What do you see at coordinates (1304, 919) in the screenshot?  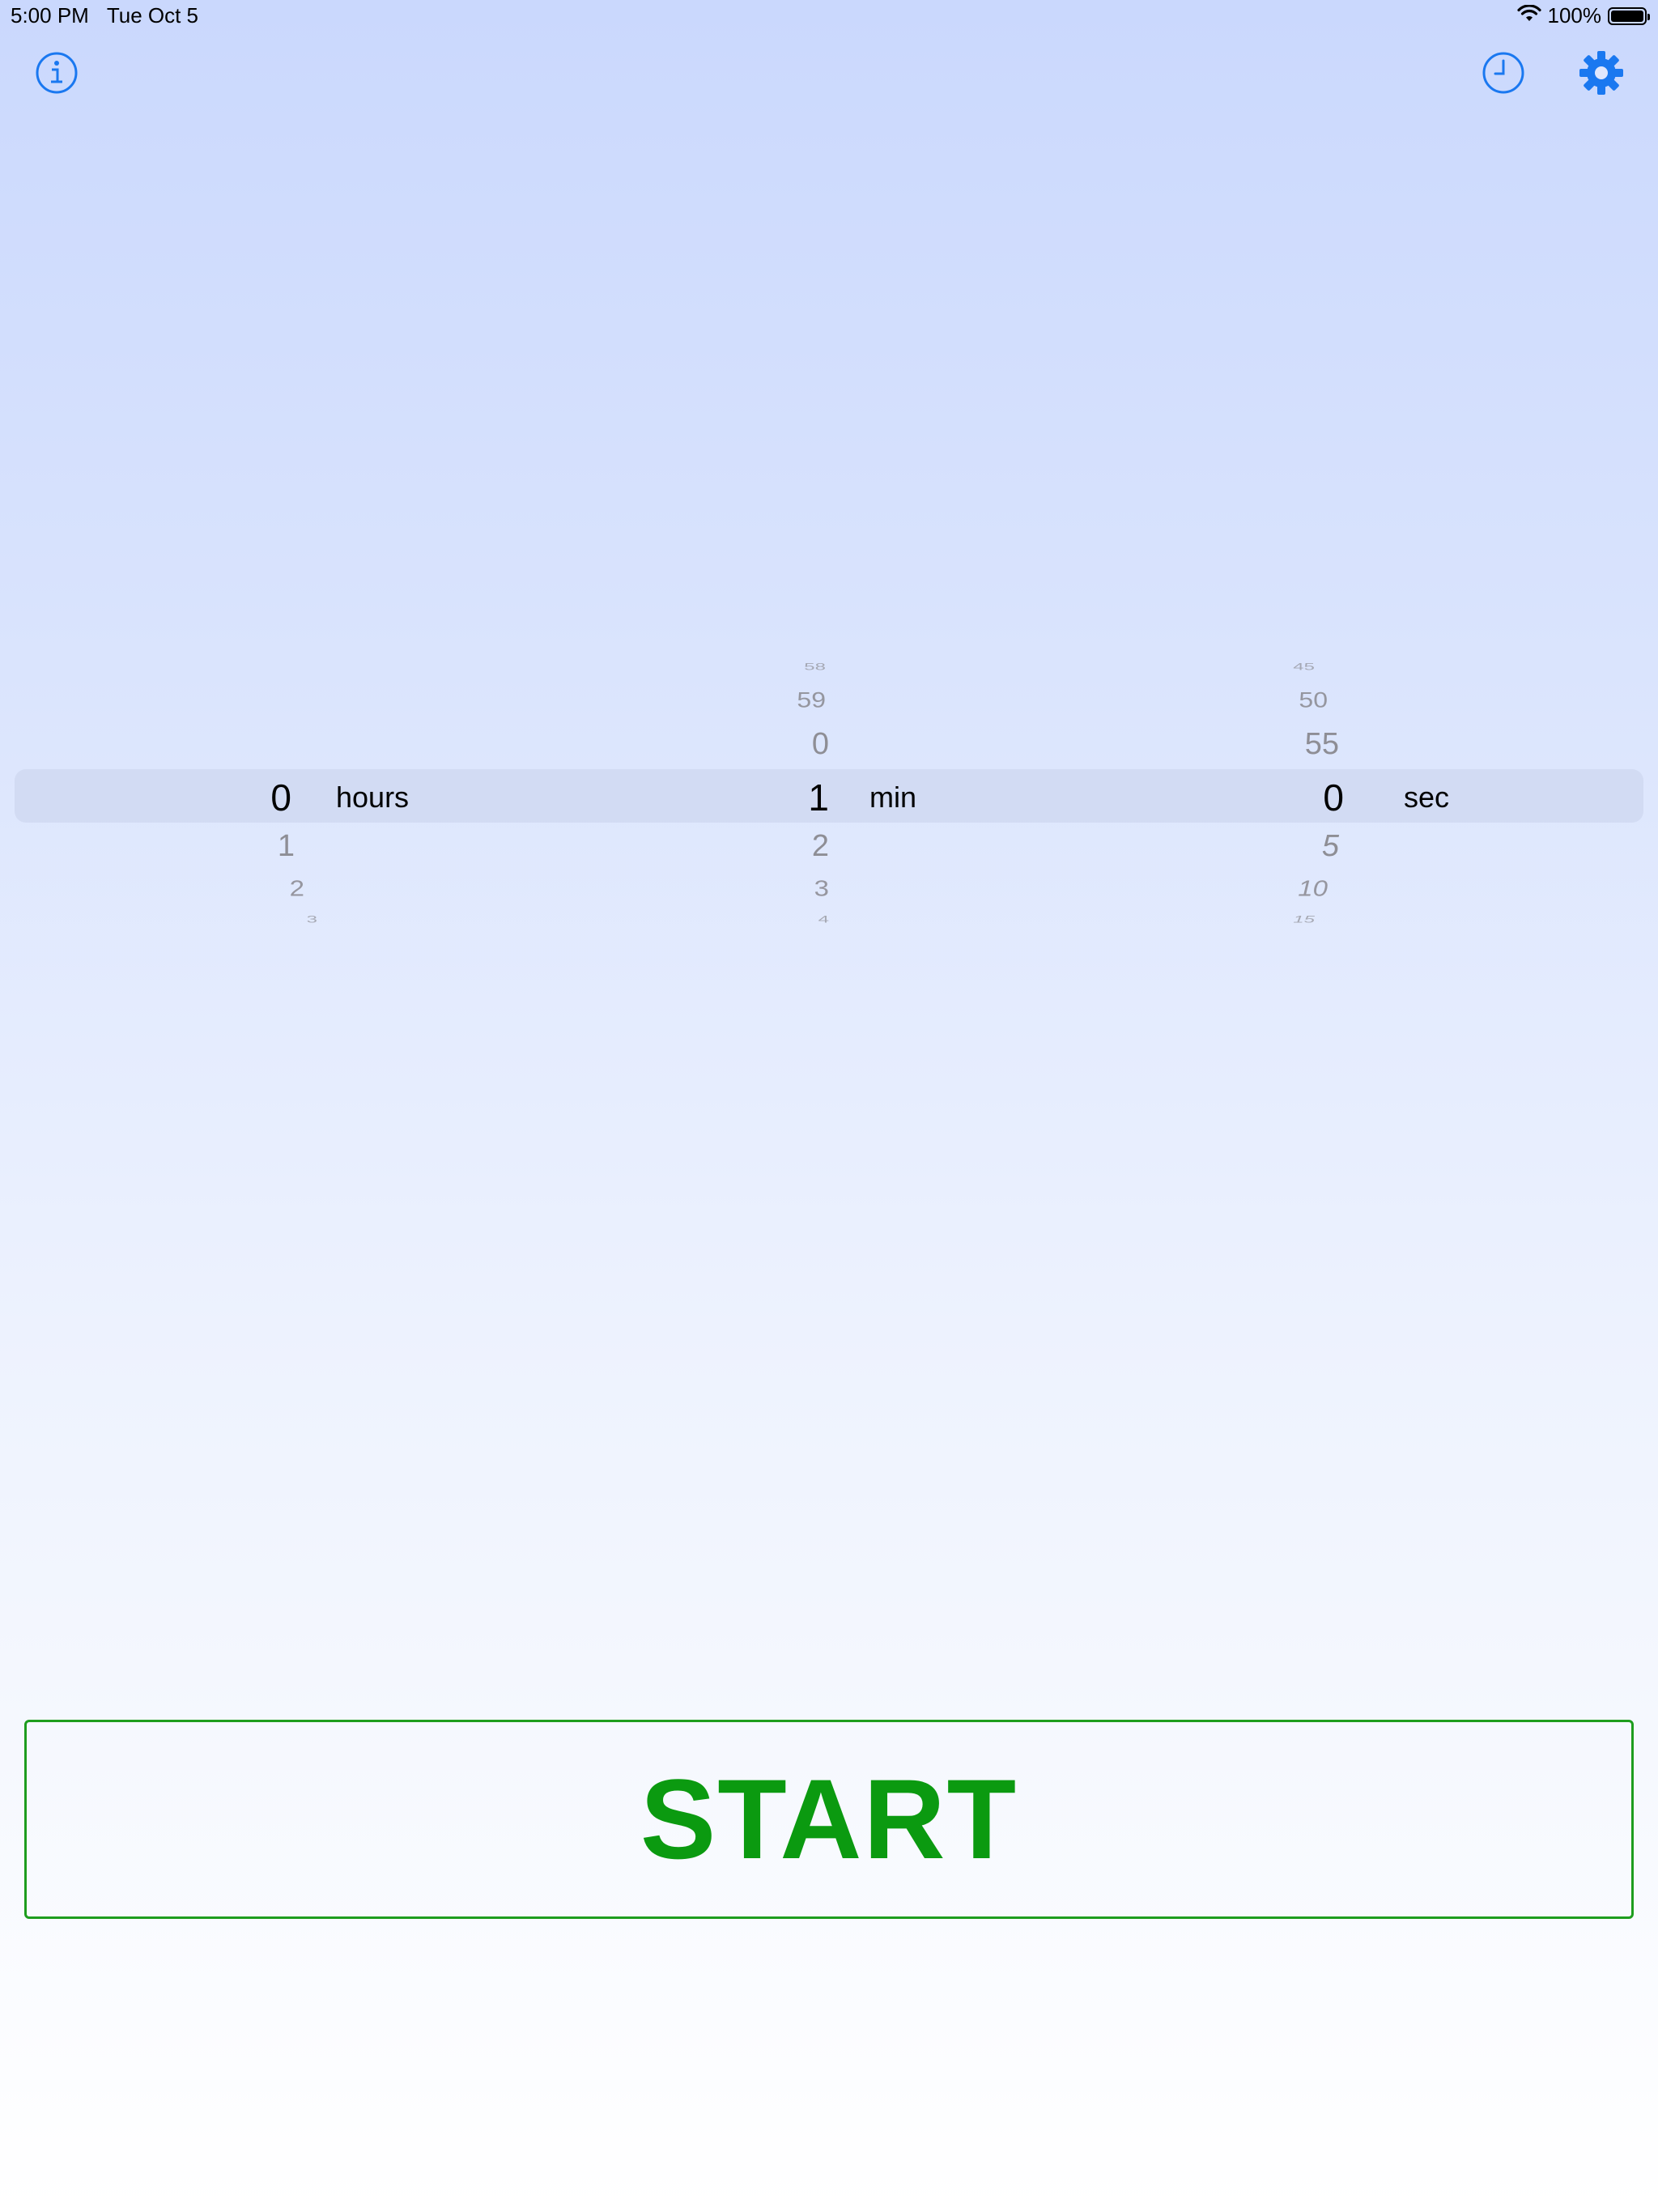 I see `seconds-below-3: 15` at bounding box center [1304, 919].